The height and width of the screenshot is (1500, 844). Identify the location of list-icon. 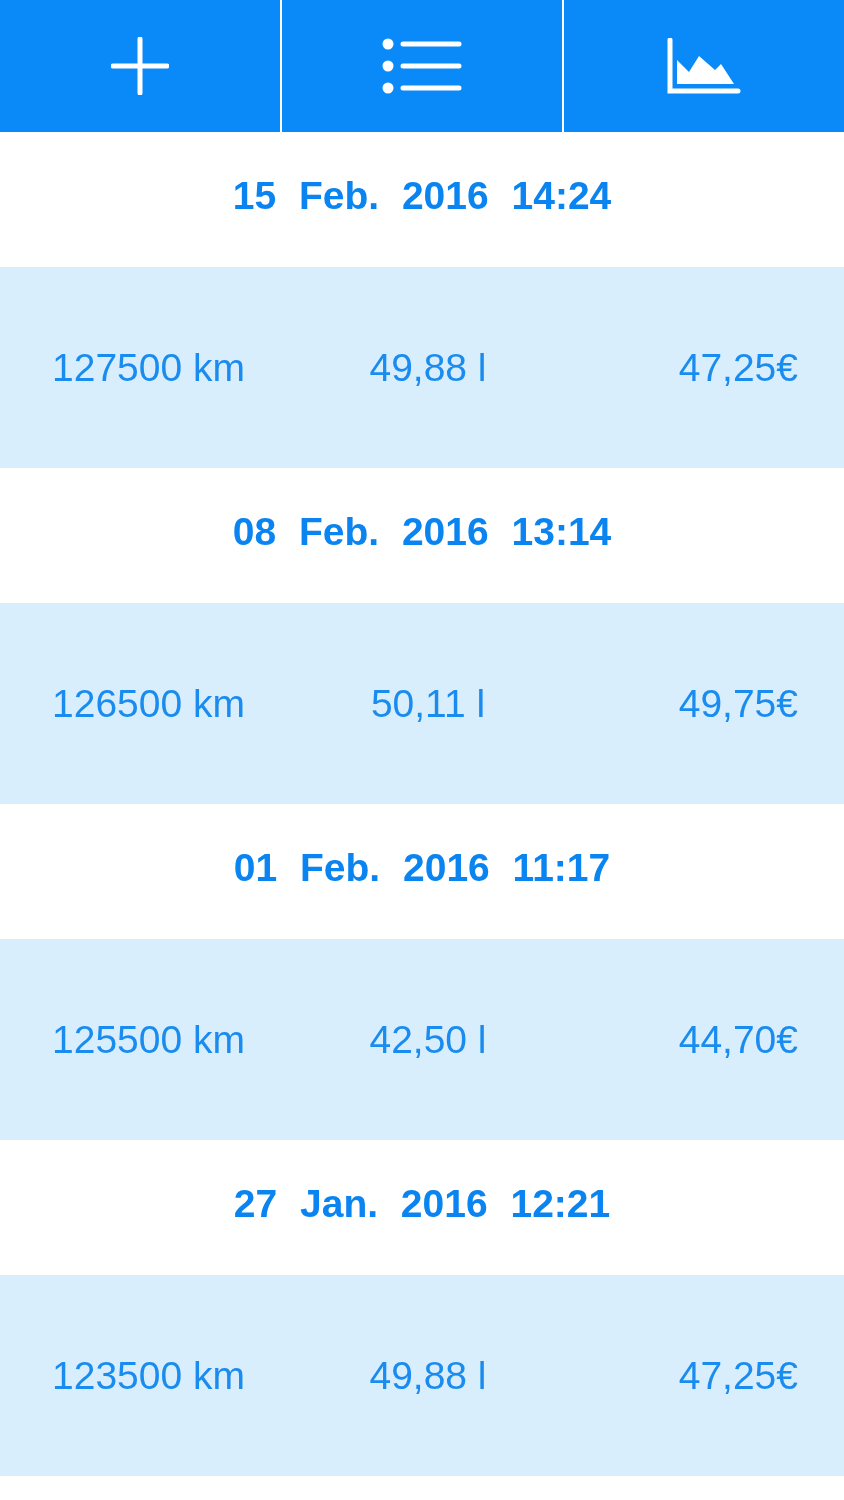
(422, 66).